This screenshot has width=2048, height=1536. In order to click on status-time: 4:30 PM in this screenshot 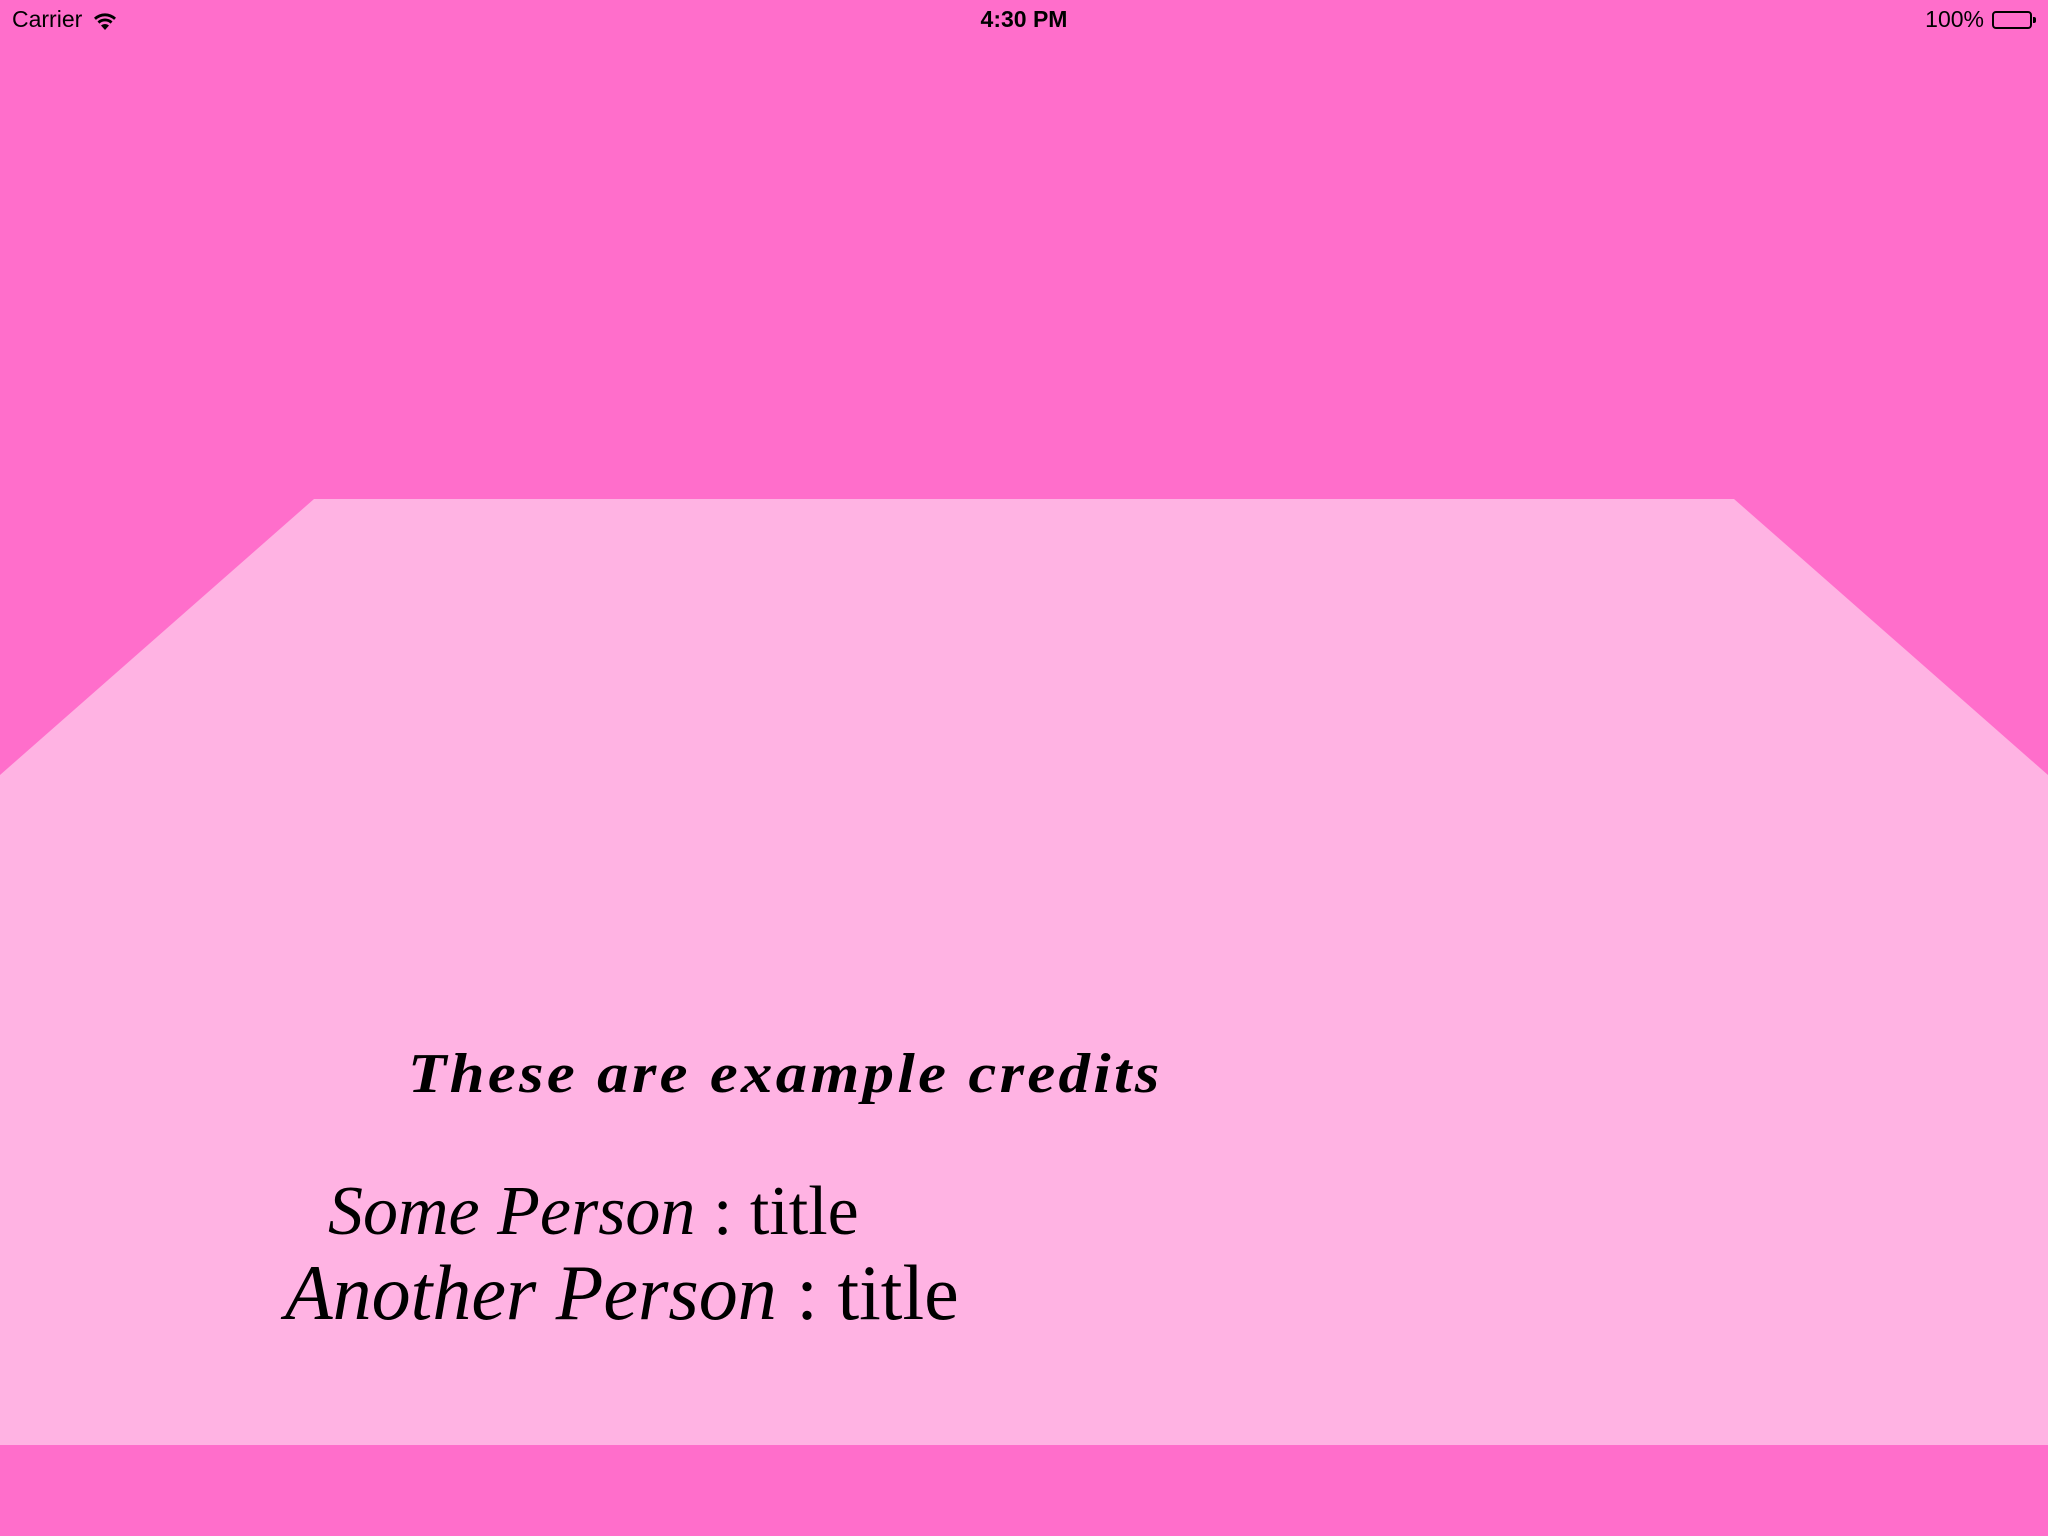, I will do `click(1024, 19)`.